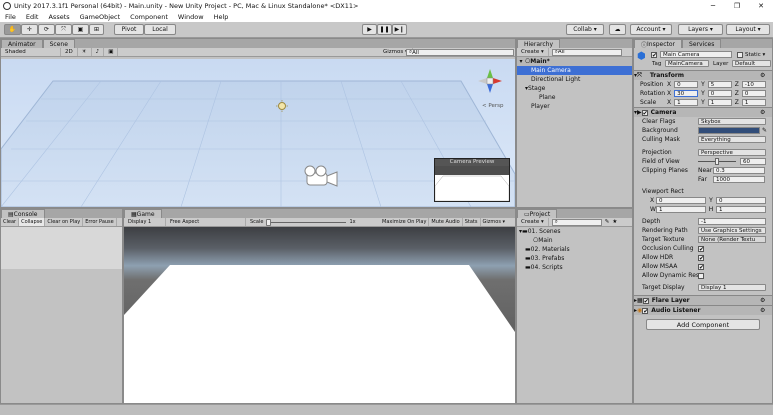 Image resolution: width=773 pixels, height=415 pixels. What do you see at coordinates (764, 130) in the screenshot?
I see `eyedropper-icon: ✎` at bounding box center [764, 130].